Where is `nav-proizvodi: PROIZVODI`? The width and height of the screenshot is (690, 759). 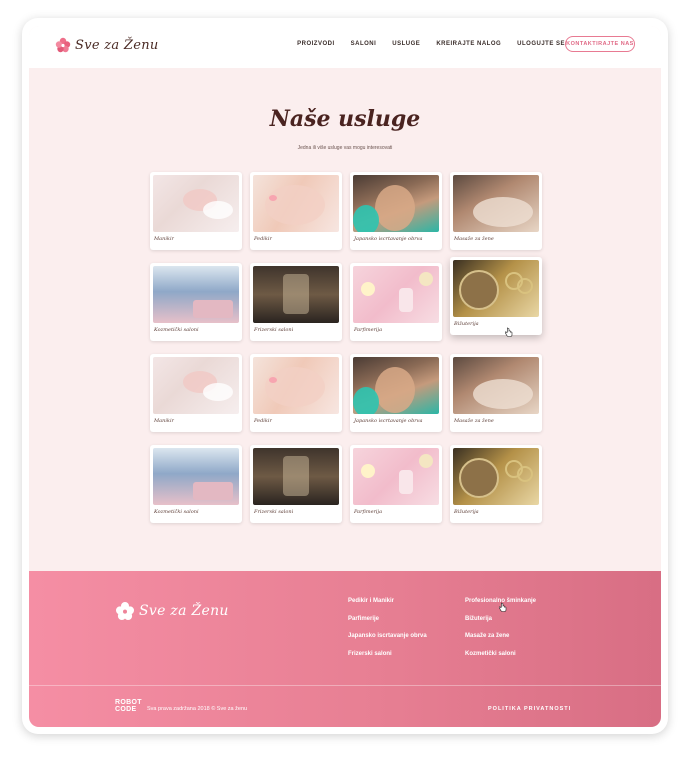
nav-proizvodi: PROIZVODI is located at coordinates (316, 44).